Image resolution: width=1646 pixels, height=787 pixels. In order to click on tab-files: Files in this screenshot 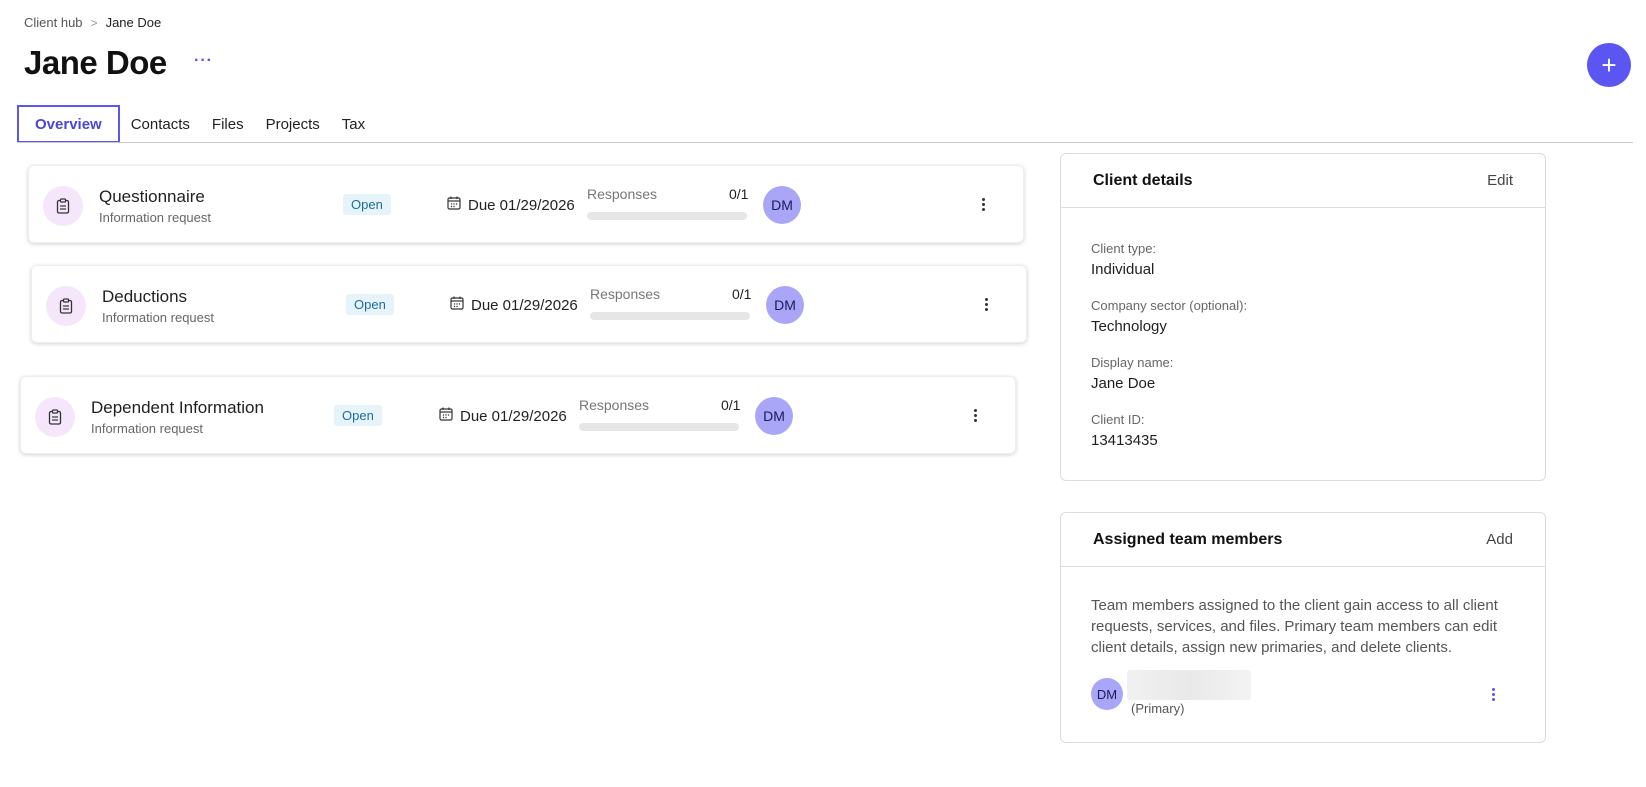, I will do `click(228, 124)`.